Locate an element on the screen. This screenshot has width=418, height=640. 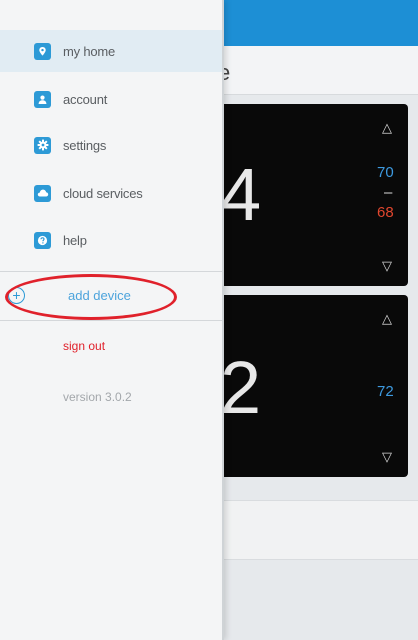
menu-item-label: account is located at coordinates (85, 99).